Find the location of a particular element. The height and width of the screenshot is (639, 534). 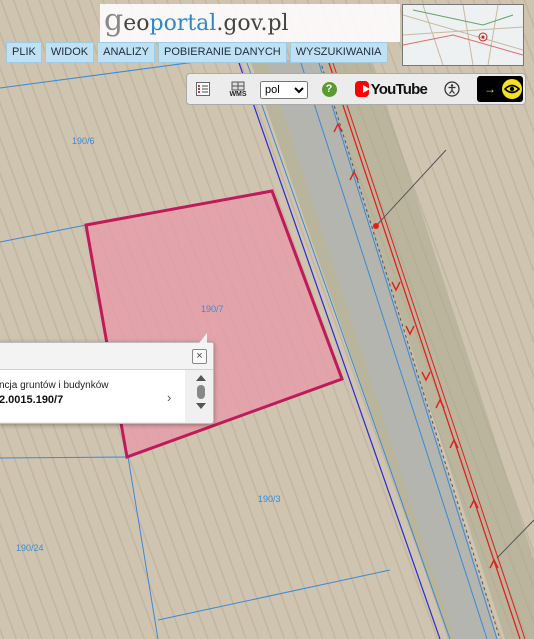

language-select: pol is located at coordinates (284, 90).